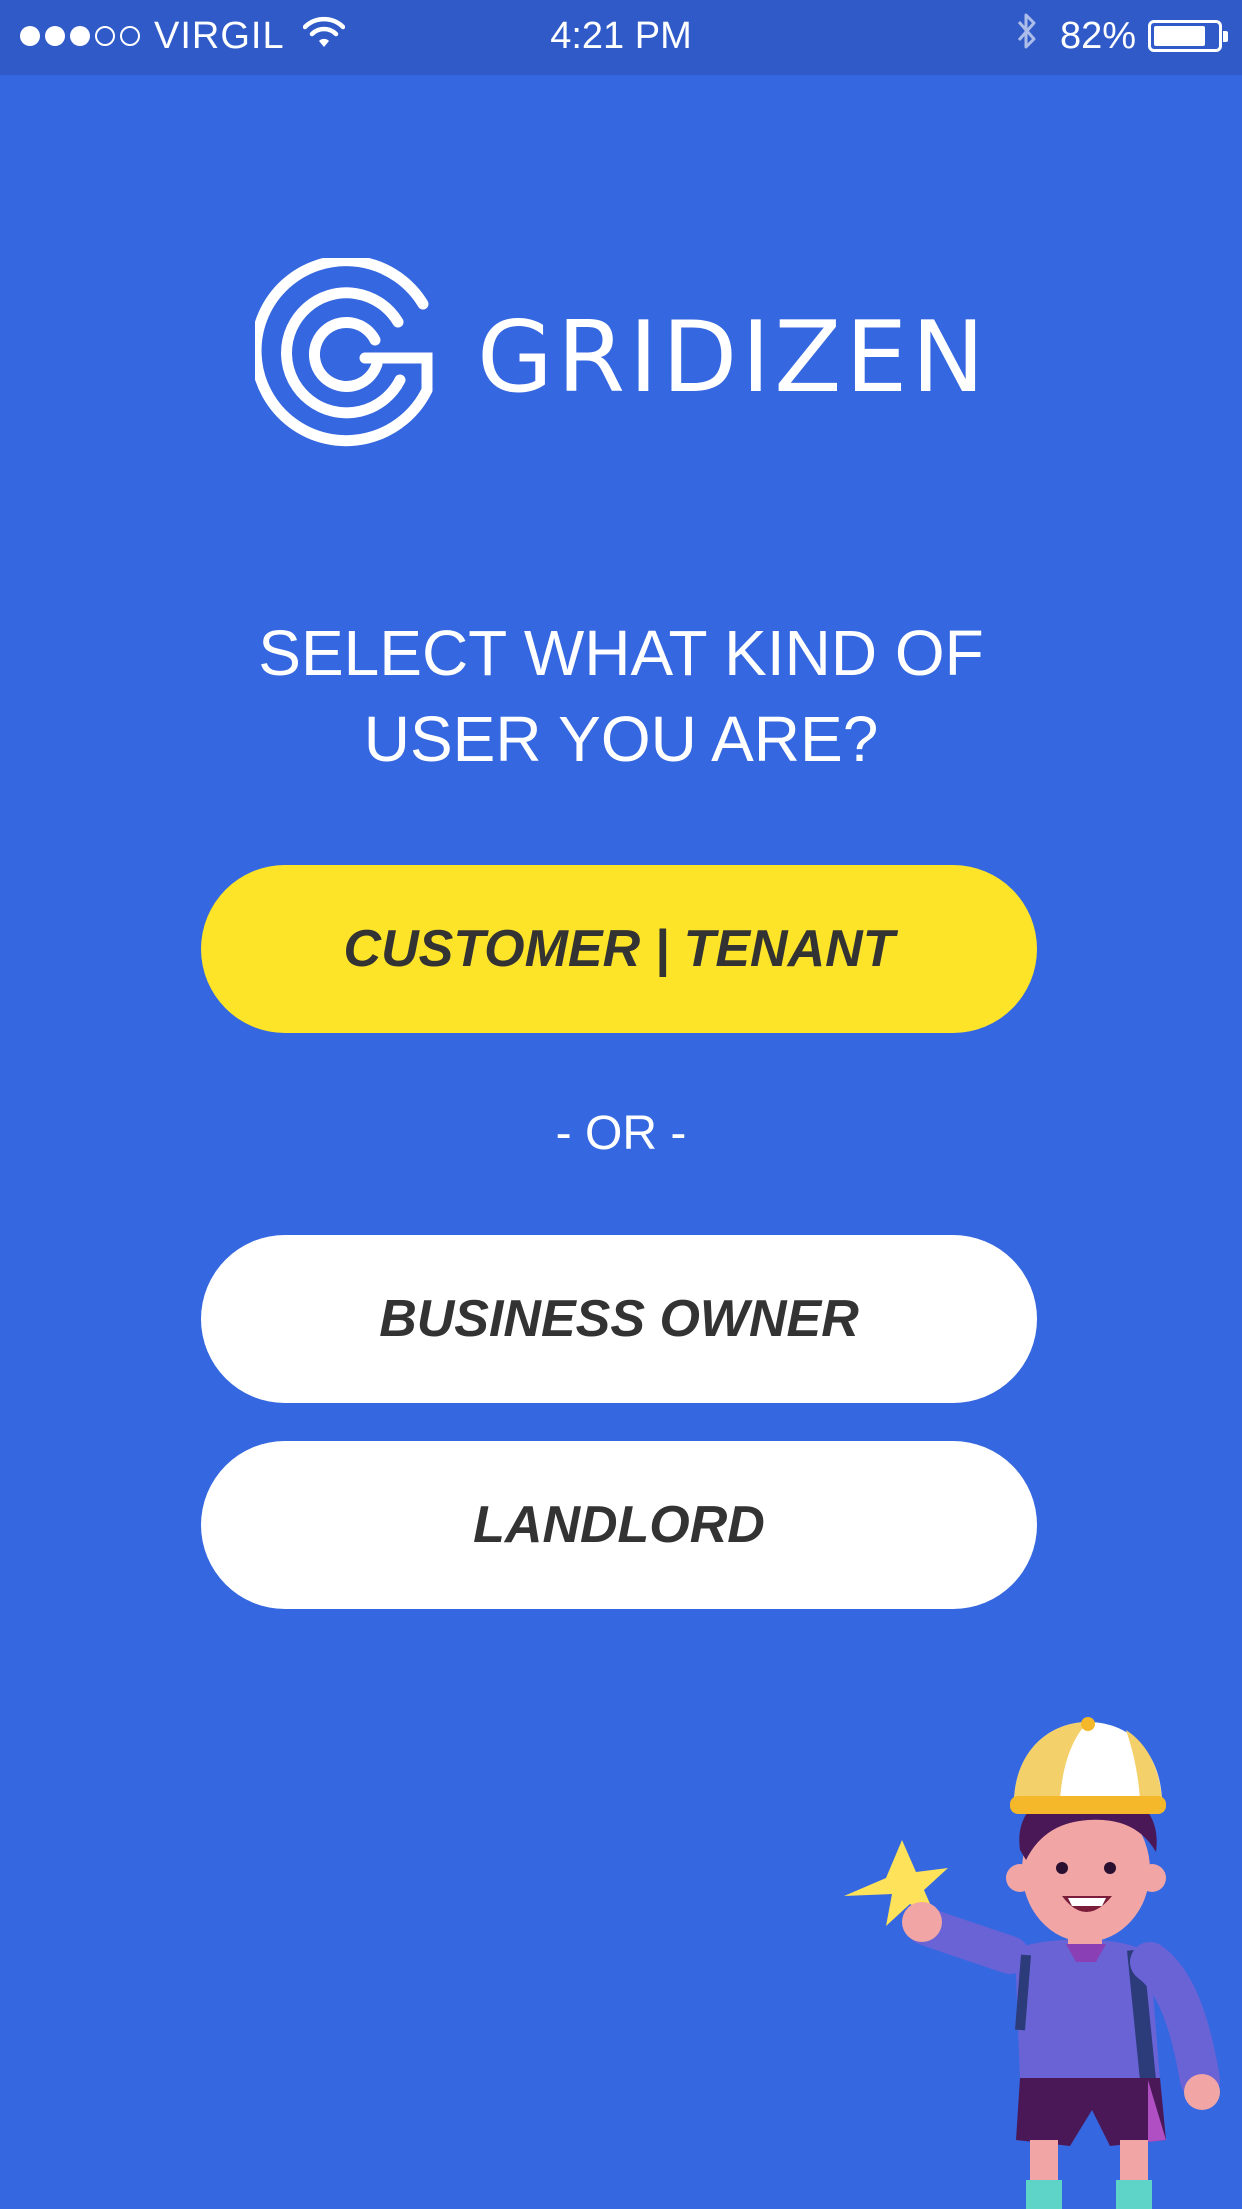 The height and width of the screenshot is (2209, 1242). Describe the element at coordinates (344, 352) in the screenshot. I see `gridizen-g-logo-icon` at that location.